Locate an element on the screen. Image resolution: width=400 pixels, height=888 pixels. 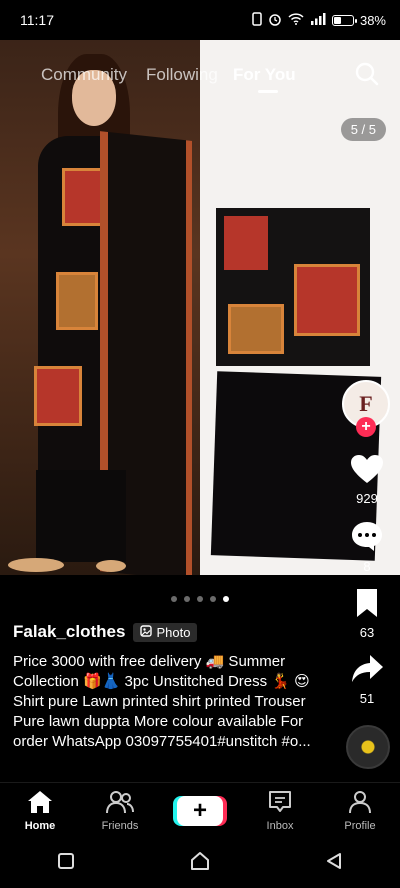
heart-icon is located at coordinates (367, 471).